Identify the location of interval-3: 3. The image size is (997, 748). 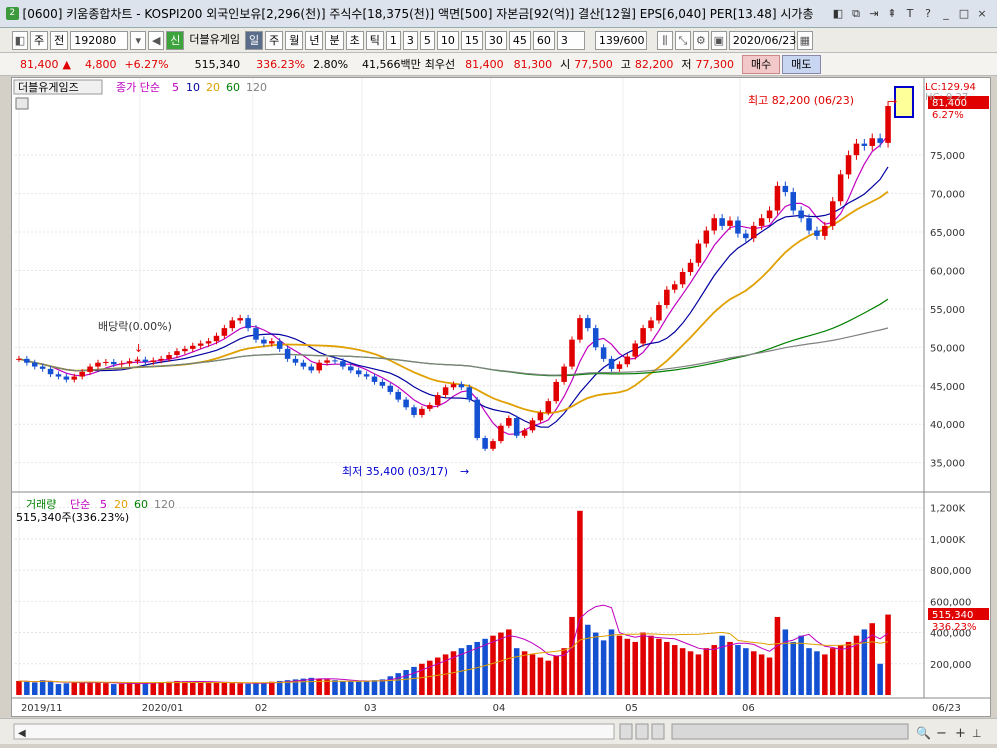
(410, 40).